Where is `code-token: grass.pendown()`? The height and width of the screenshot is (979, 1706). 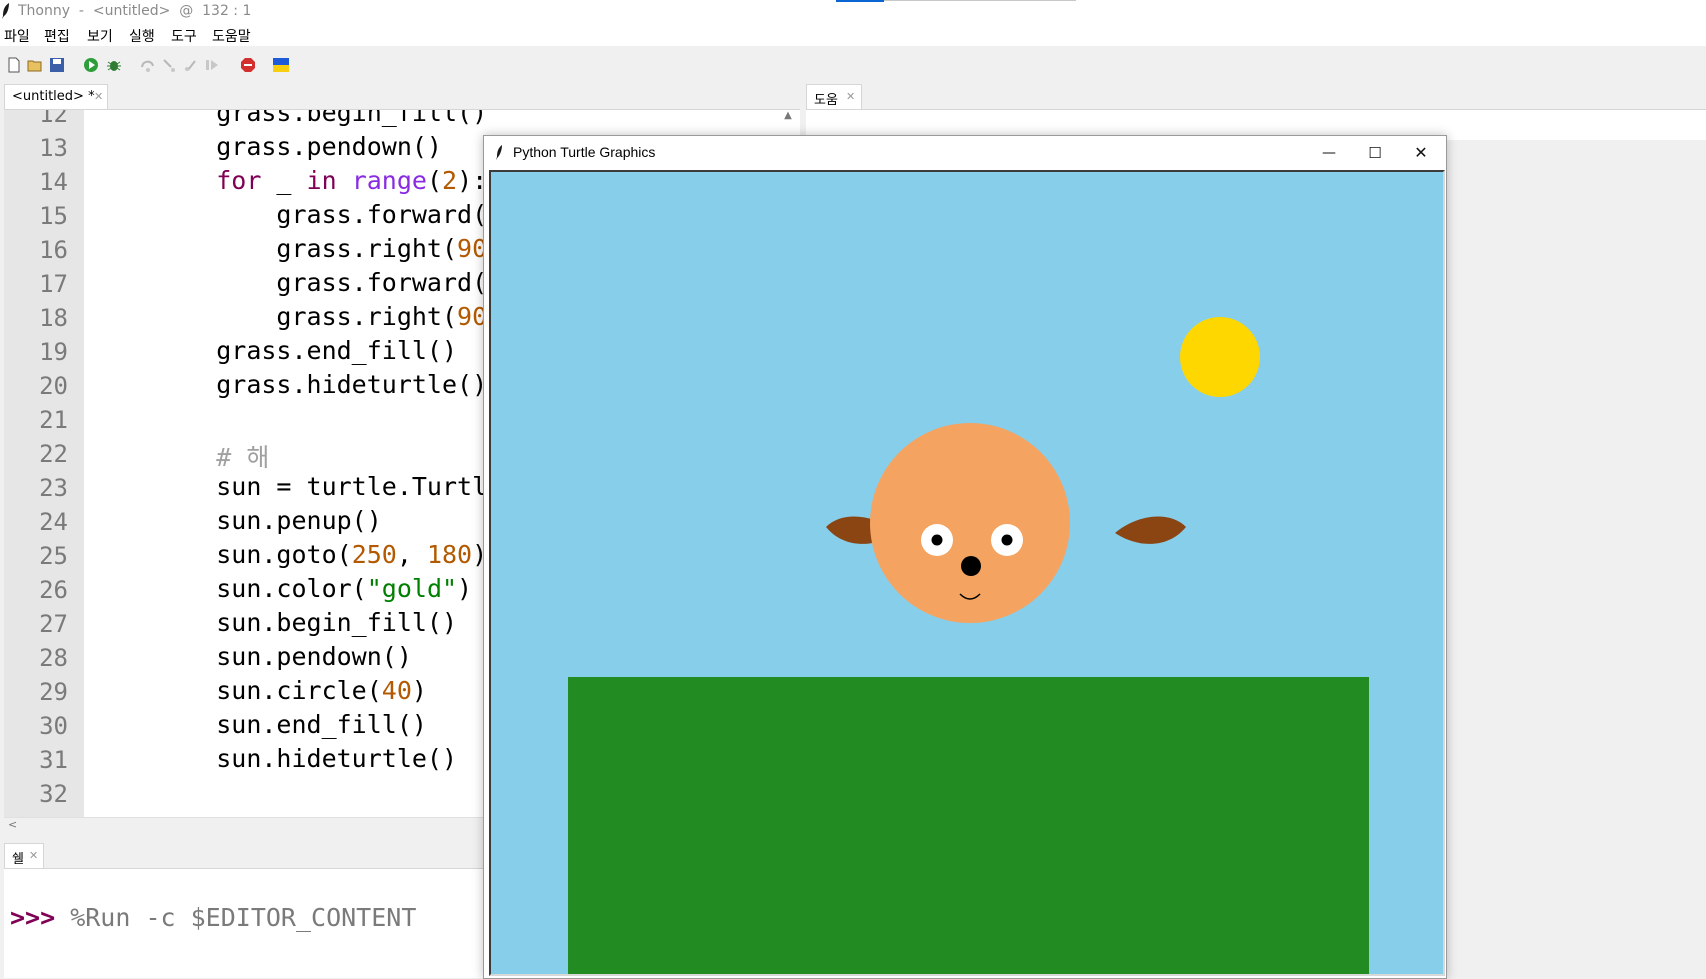 code-token: grass.pendown() is located at coordinates (329, 146).